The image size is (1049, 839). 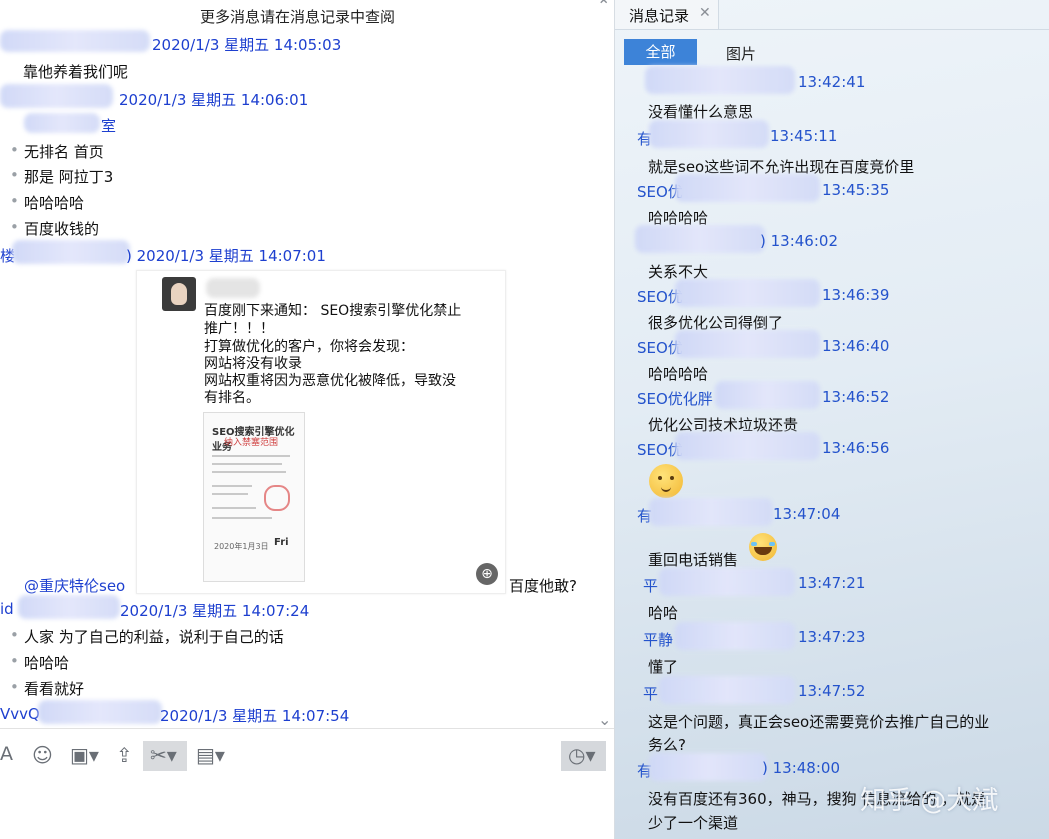 I want to click on history-time: 13:45:35, so click(x=856, y=190).